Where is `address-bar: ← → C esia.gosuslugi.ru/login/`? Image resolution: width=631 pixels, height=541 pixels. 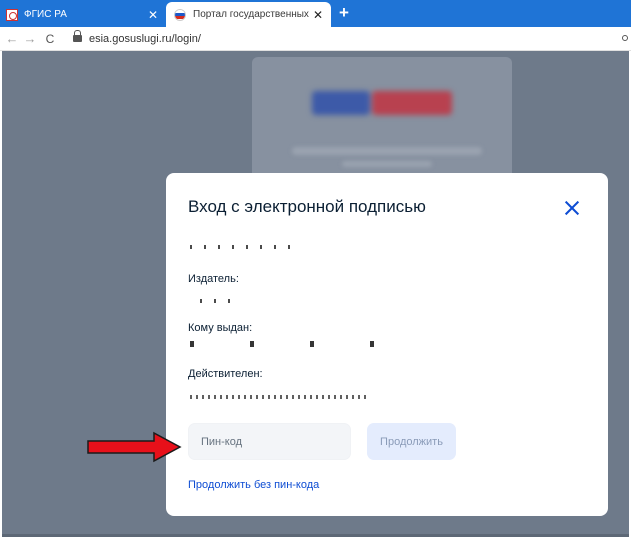 address-bar: ← → C esia.gosuslugi.ru/login/ is located at coordinates (315, 39).